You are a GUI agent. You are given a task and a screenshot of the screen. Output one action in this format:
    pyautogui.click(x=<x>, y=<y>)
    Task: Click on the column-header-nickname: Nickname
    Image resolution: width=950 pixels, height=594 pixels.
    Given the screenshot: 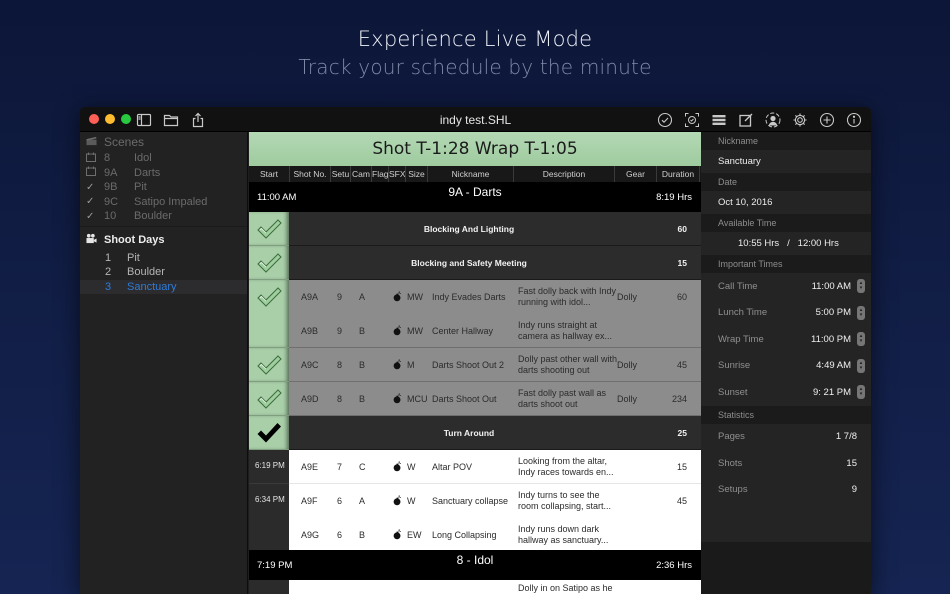 What is the action you would take?
    pyautogui.click(x=471, y=174)
    